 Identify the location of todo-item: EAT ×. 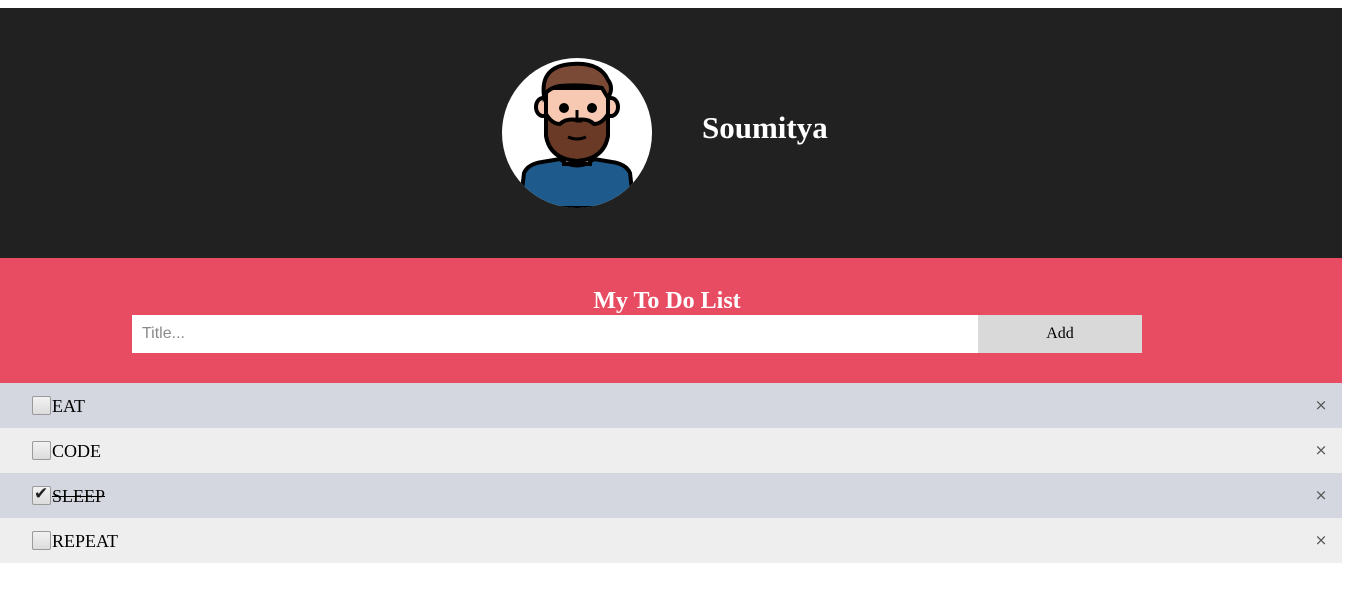
(671, 405).